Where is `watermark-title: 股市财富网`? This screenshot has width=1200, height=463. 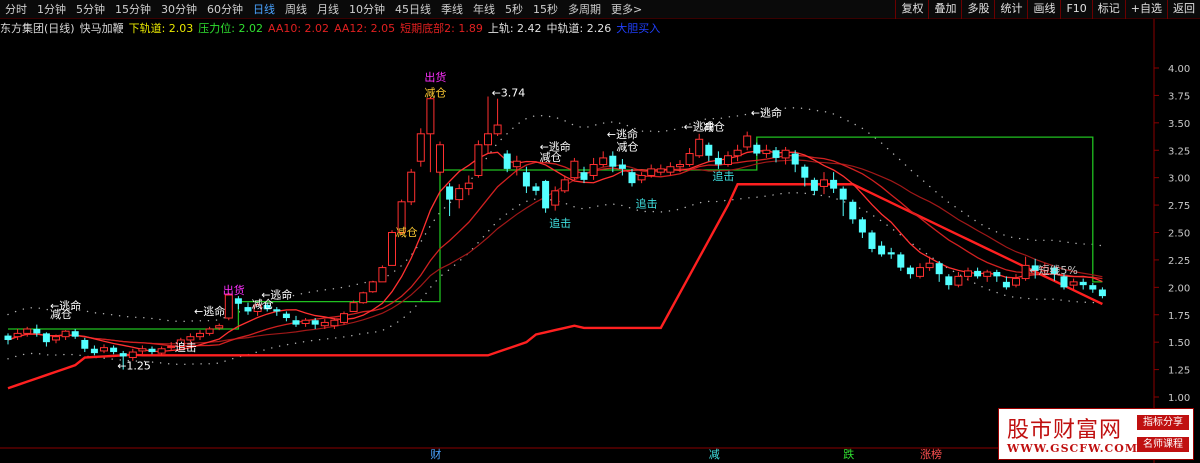 watermark-title: 股市财富网 is located at coordinates (1065, 430).